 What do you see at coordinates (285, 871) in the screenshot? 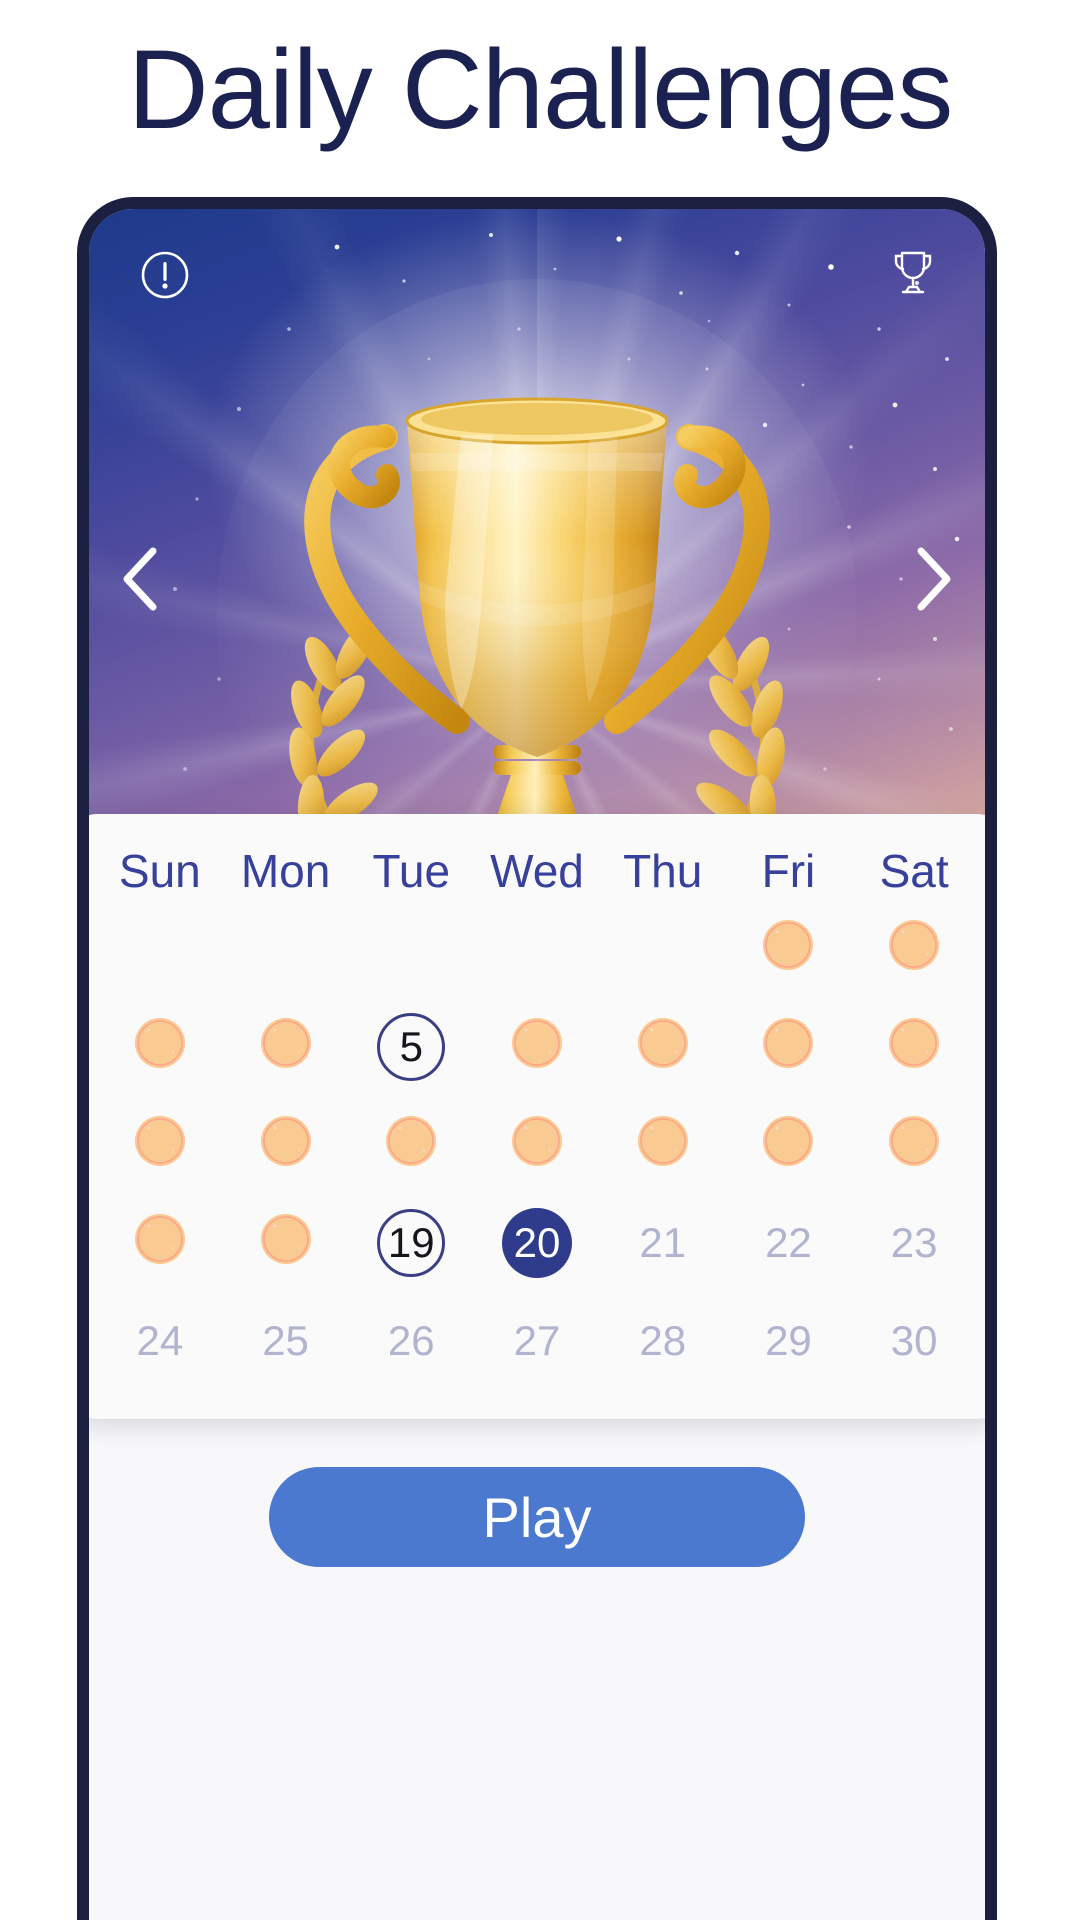
I see `weekday-label-mon: Mon` at bounding box center [285, 871].